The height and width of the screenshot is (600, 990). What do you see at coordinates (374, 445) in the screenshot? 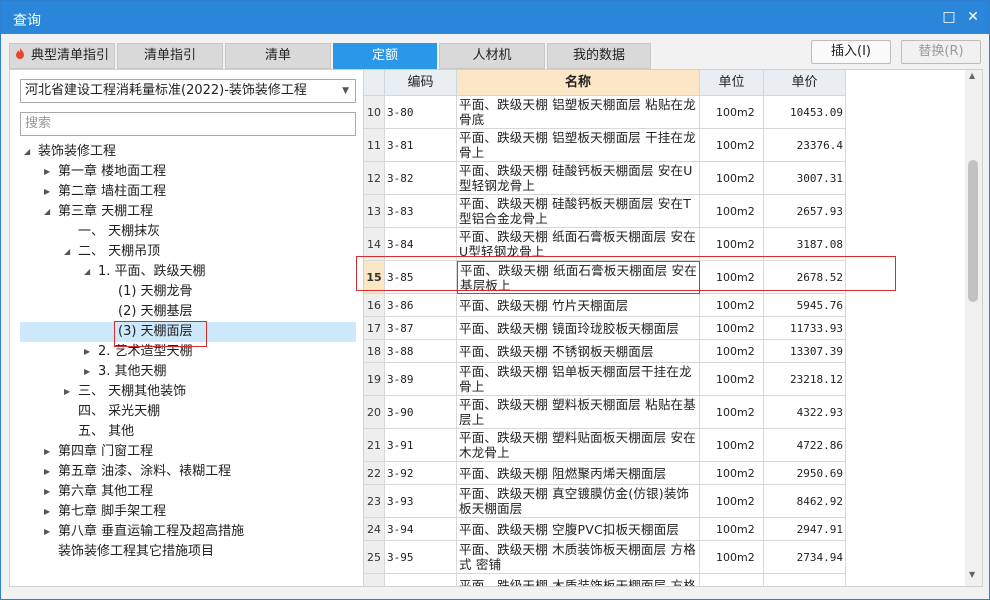
I see `row-index: 21` at bounding box center [374, 445].